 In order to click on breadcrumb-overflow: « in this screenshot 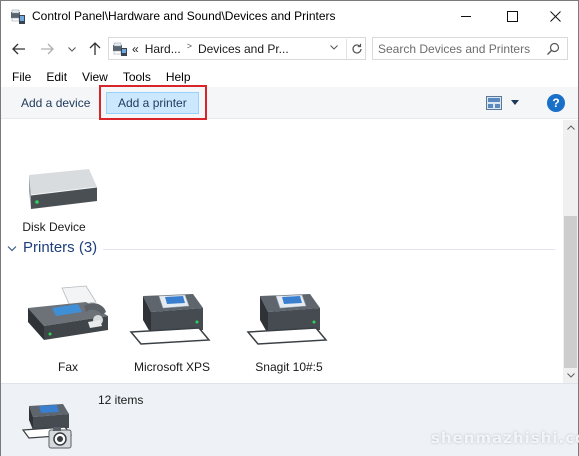, I will do `click(135, 49)`.